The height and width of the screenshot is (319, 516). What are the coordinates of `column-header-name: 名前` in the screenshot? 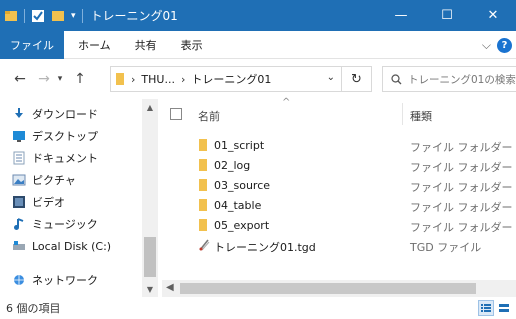 It's located at (209, 116).